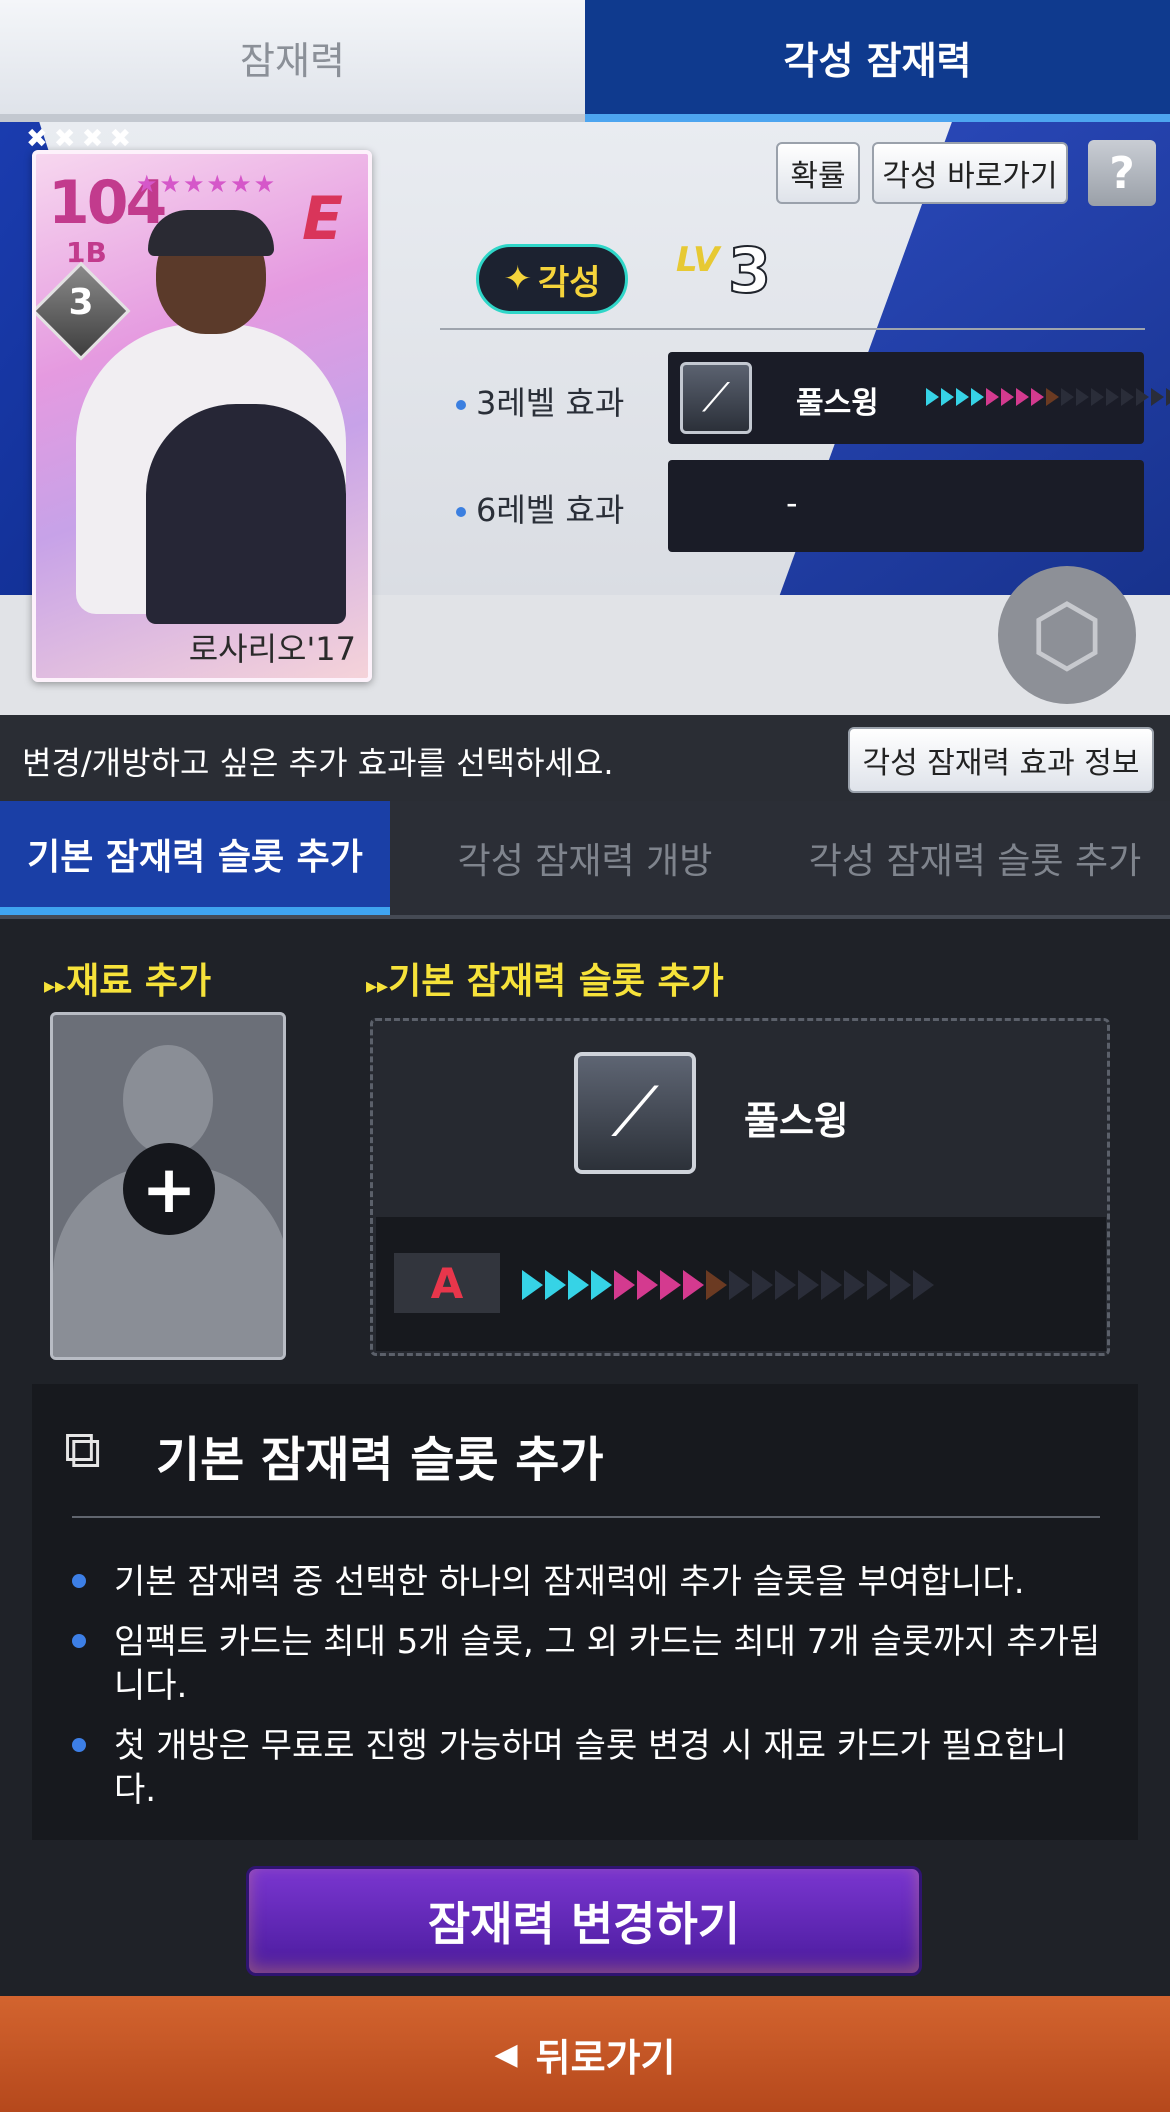 The image size is (1170, 2112). I want to click on top-tab-bar: 잠재력 각성 잠재력, so click(585, 61).